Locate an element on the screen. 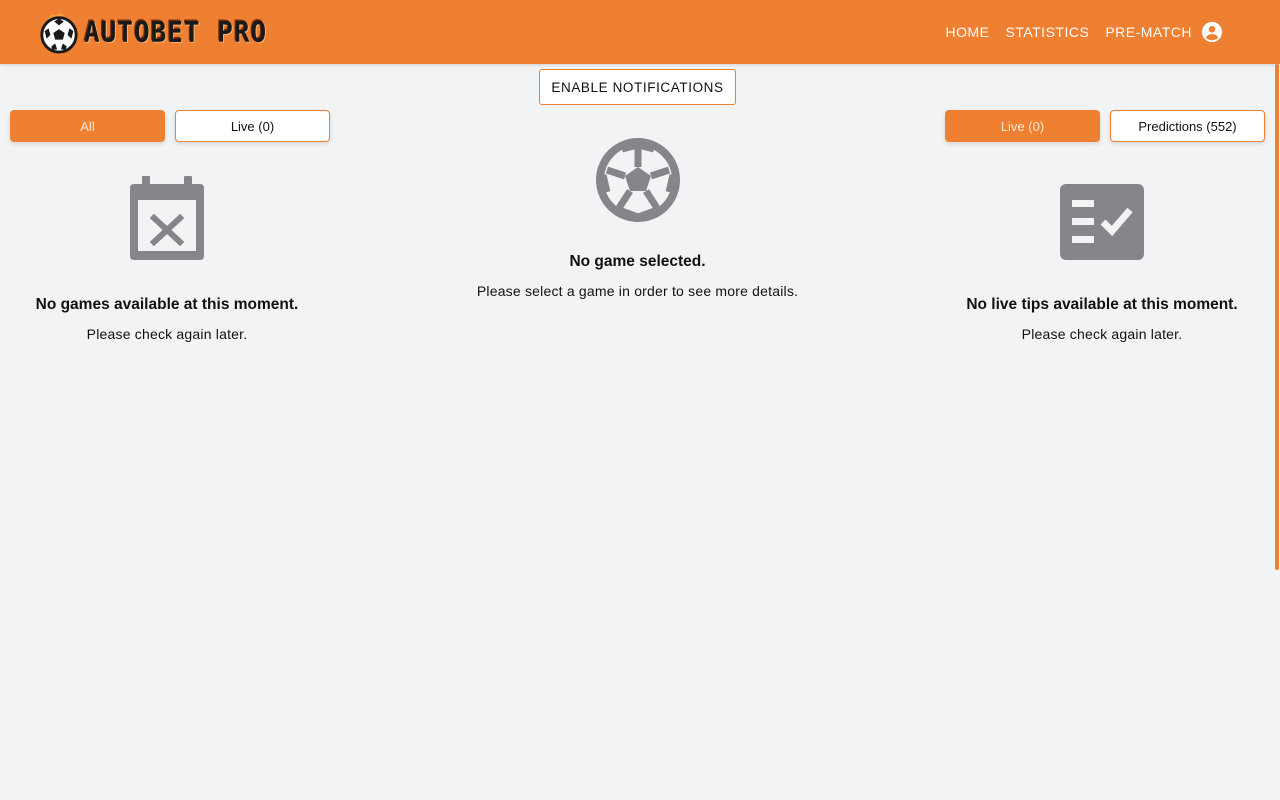 This screenshot has width=1280, height=800. nav-pre-match: PRE-MATCH is located at coordinates (1148, 32).